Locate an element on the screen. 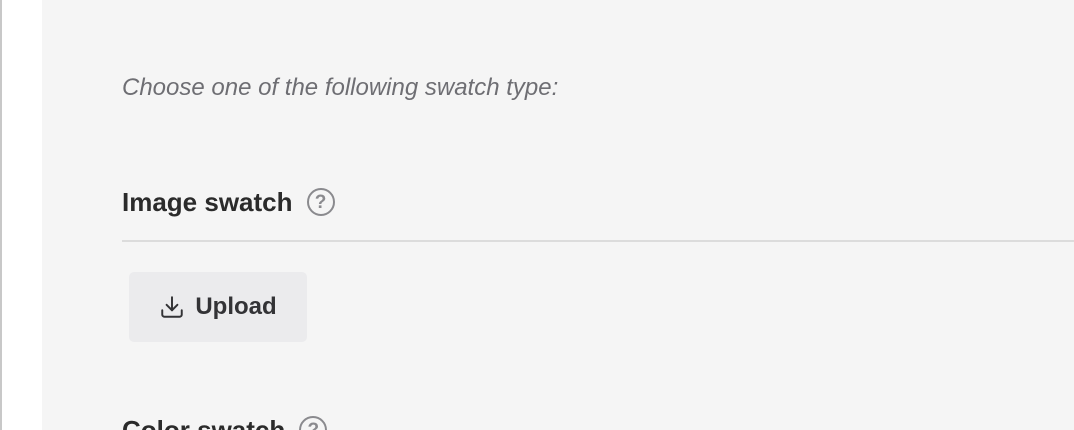  left-border is located at coordinates (1, 215).